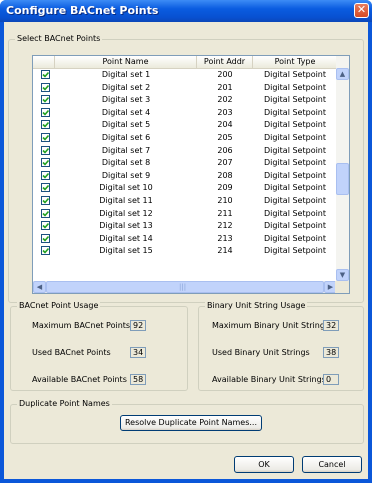 This screenshot has height=483, width=372. I want to click on duplicate-names-group-label: Duplicate Point Names, so click(64, 403).